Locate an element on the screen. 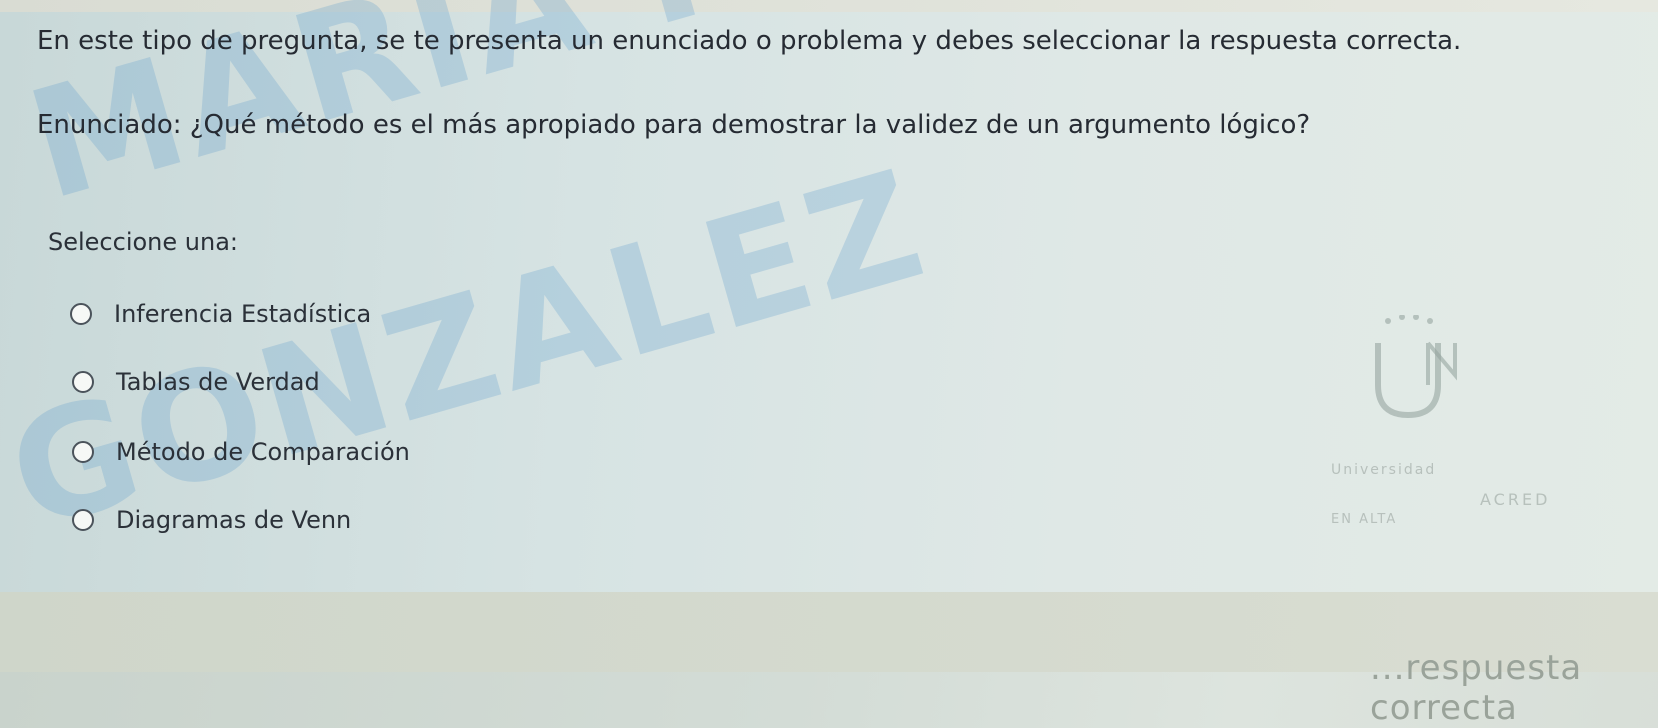 The image size is (1658, 728). university-logo: Universidad ACRED EN ALTA is located at coordinates (1480, 425).